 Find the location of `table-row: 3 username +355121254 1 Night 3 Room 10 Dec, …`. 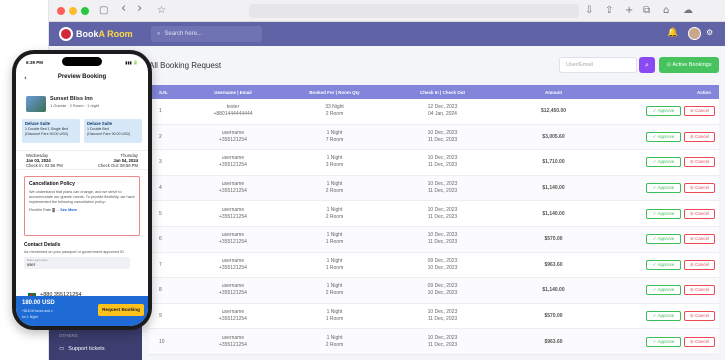

table-row: 3 username +355121254 1 Night 3 Room 10 Dec, … is located at coordinates (434, 163).